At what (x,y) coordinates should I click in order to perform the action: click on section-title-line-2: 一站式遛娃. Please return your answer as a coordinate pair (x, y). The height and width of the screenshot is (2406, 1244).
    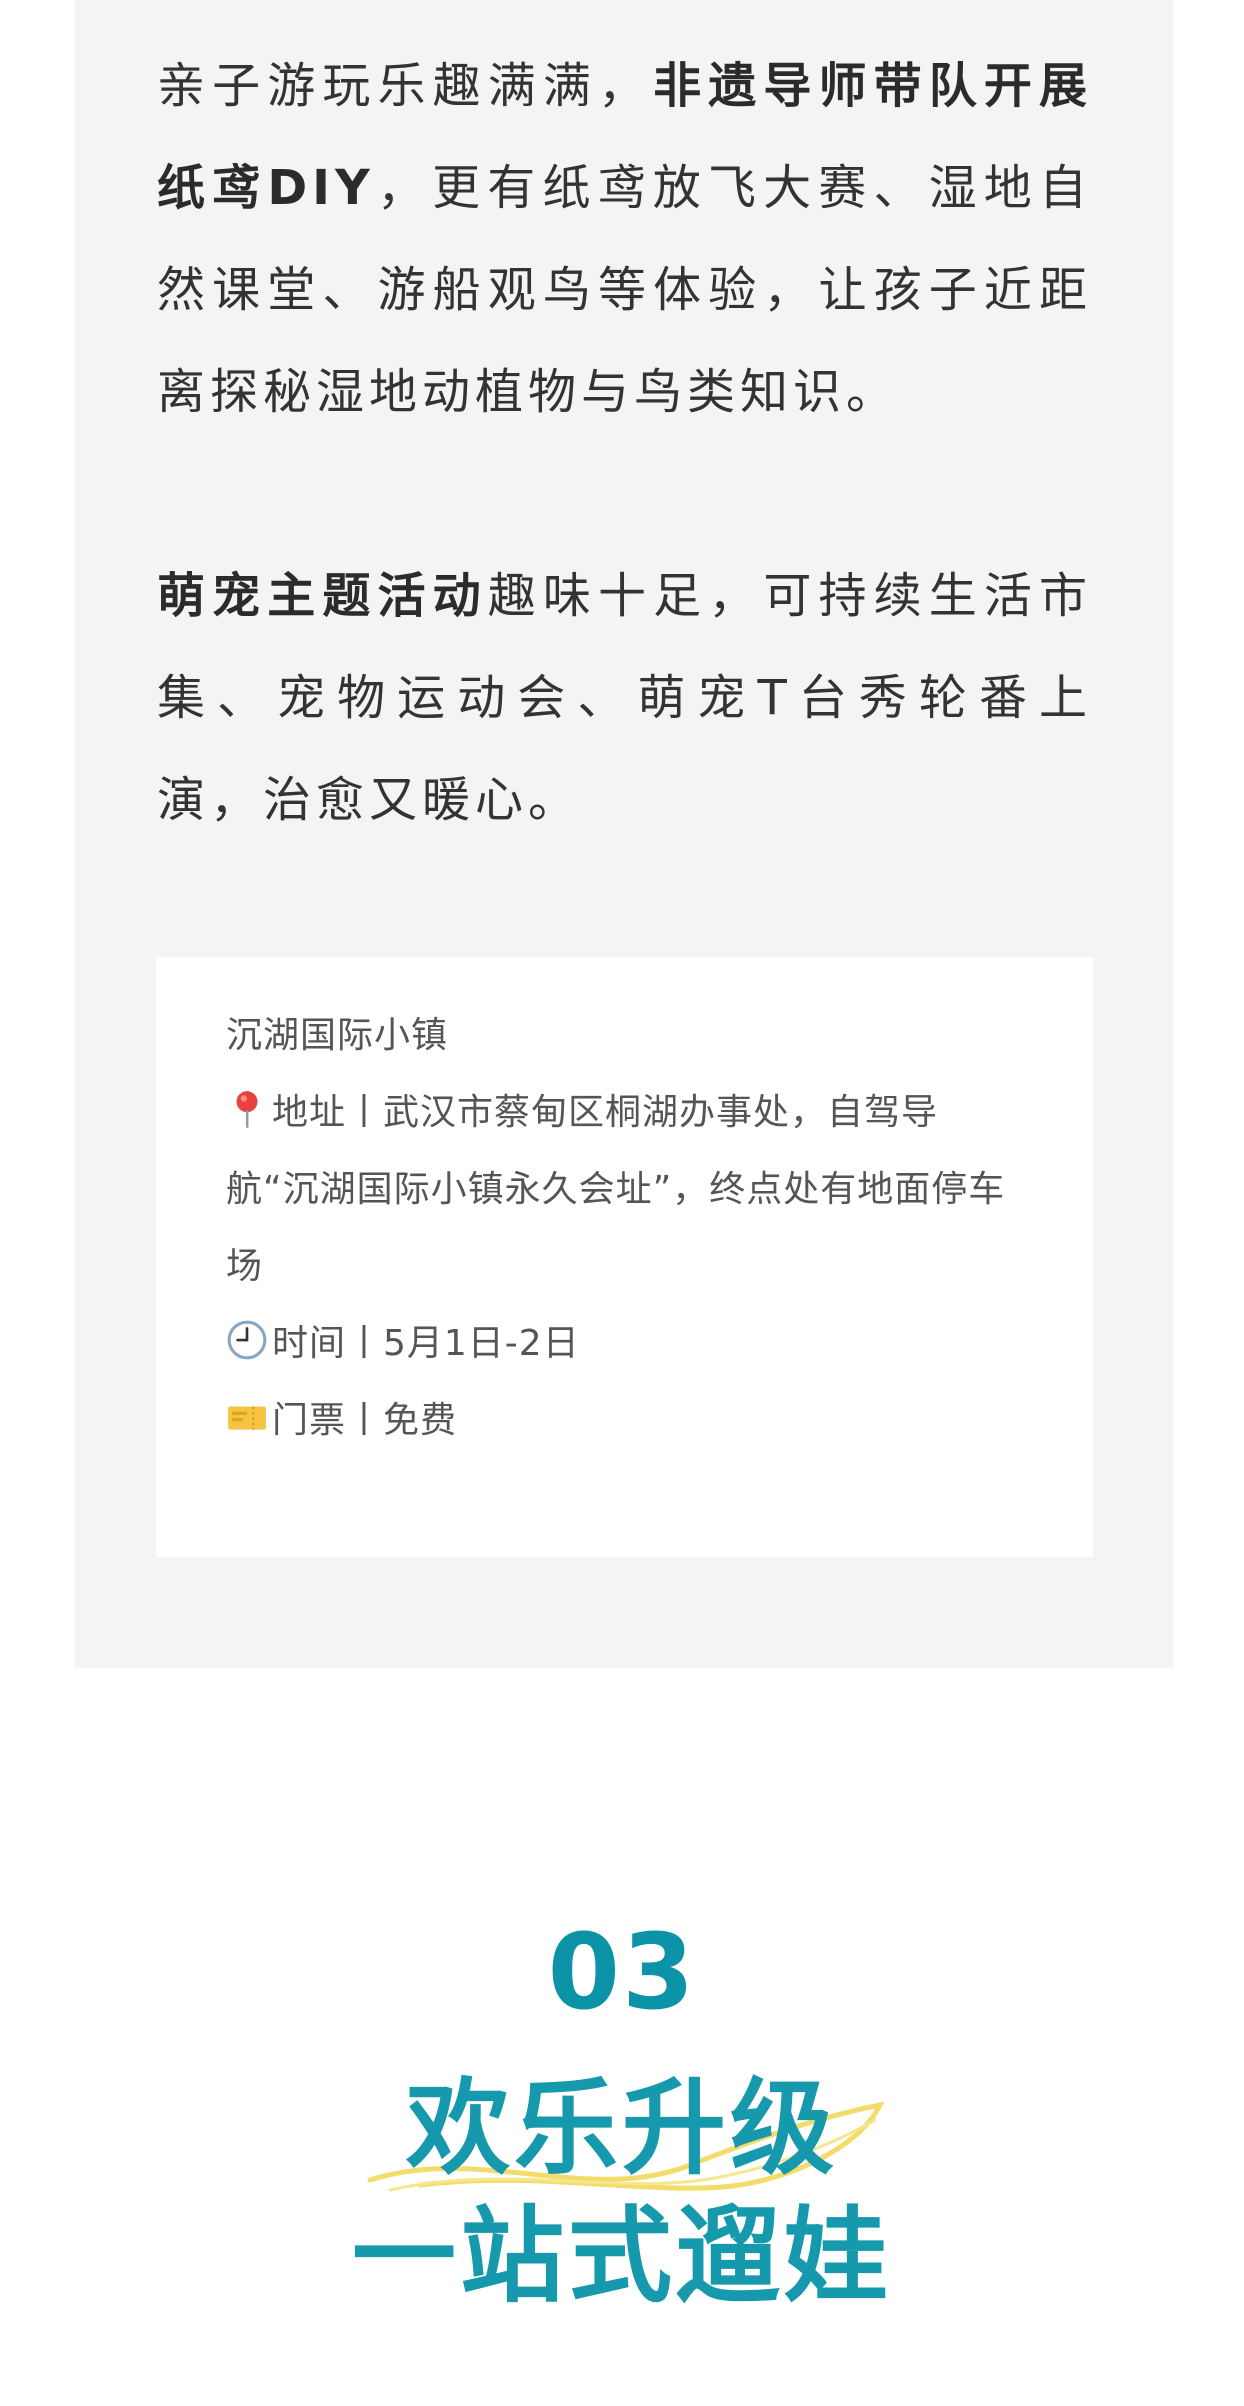
    Looking at the image, I should click on (621, 2256).